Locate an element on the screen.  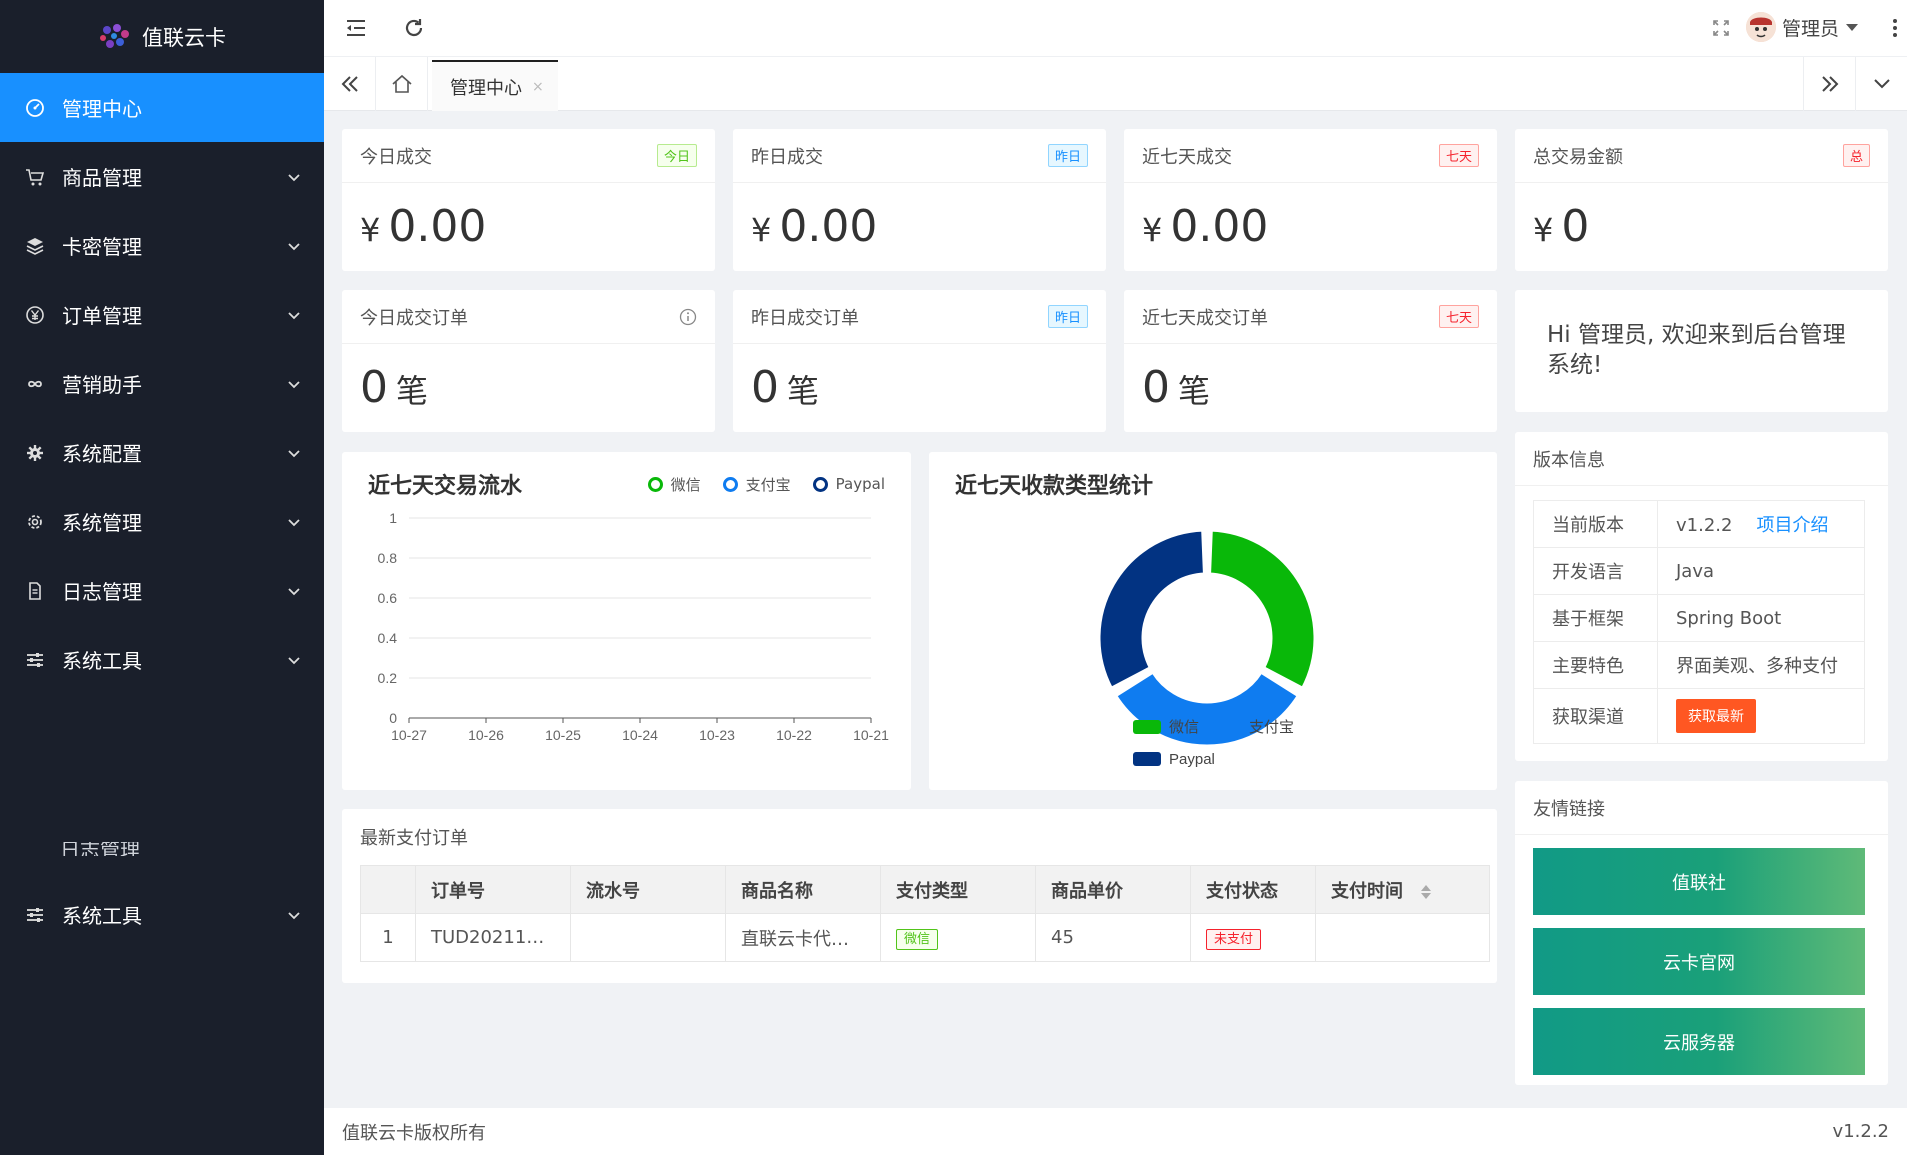
project-intro-link: 项目介绍 is located at coordinates (1792, 525).